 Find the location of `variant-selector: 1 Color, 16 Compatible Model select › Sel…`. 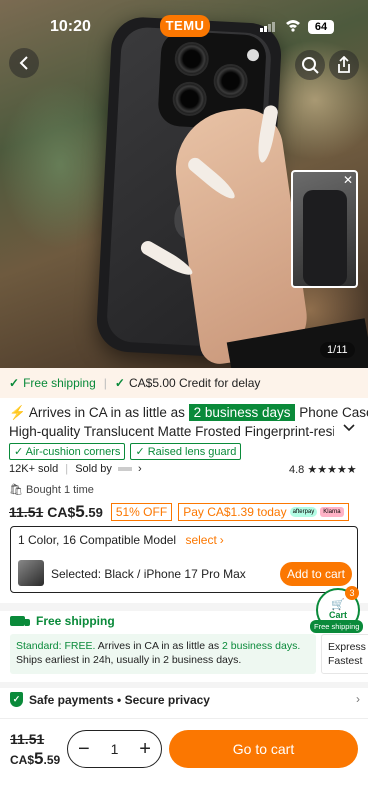

variant-selector: 1 Color, 16 Compatible Model select › Sel… is located at coordinates (184, 559).